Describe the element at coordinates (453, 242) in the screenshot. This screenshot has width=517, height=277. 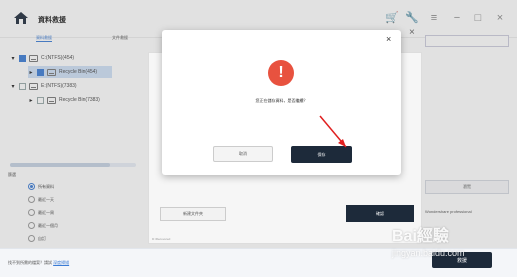
I see `watermark: Bai經驗 jingyan.baidu.com` at that location.